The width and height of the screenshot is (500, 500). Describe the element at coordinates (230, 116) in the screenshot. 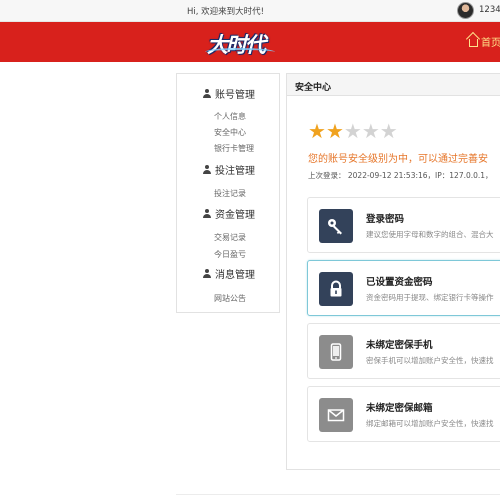

I see `sidebar-item-profile: 个人信息` at that location.